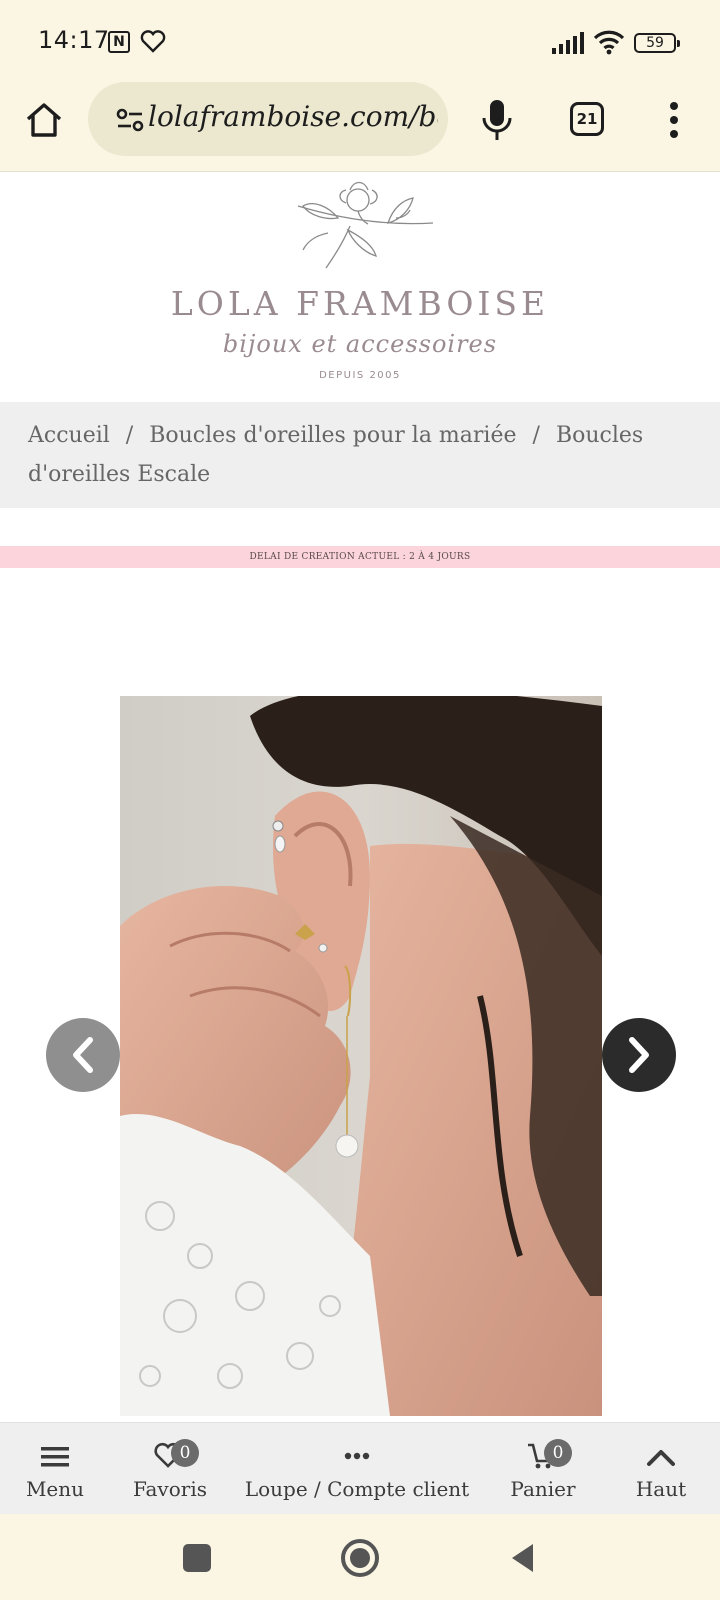  Describe the element at coordinates (69, 435) in the screenshot. I see `breadcrumb-link-home: Accueil` at that location.